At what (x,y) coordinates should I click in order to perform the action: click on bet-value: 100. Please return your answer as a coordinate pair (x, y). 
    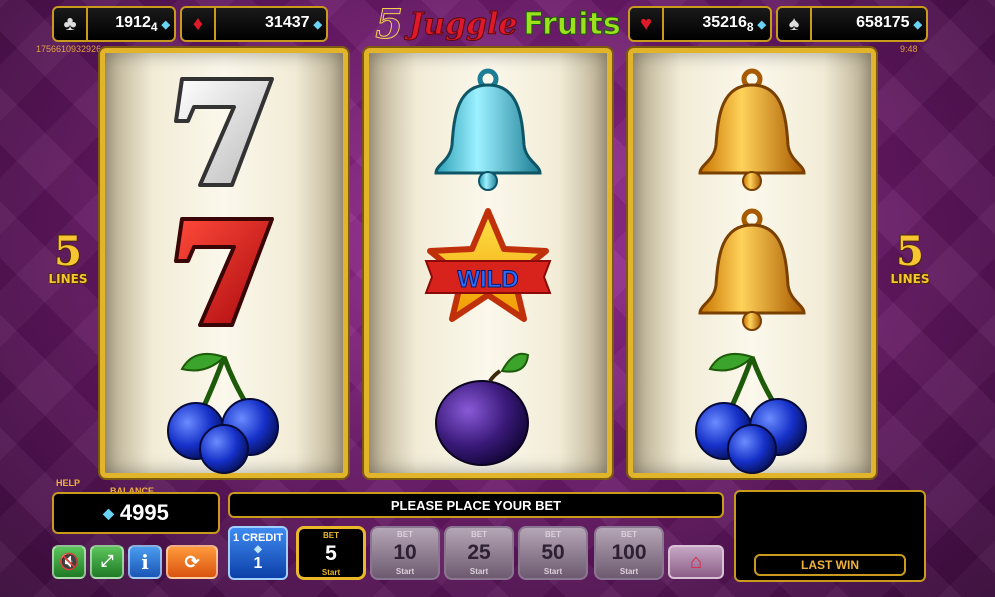
    Looking at the image, I should click on (629, 552).